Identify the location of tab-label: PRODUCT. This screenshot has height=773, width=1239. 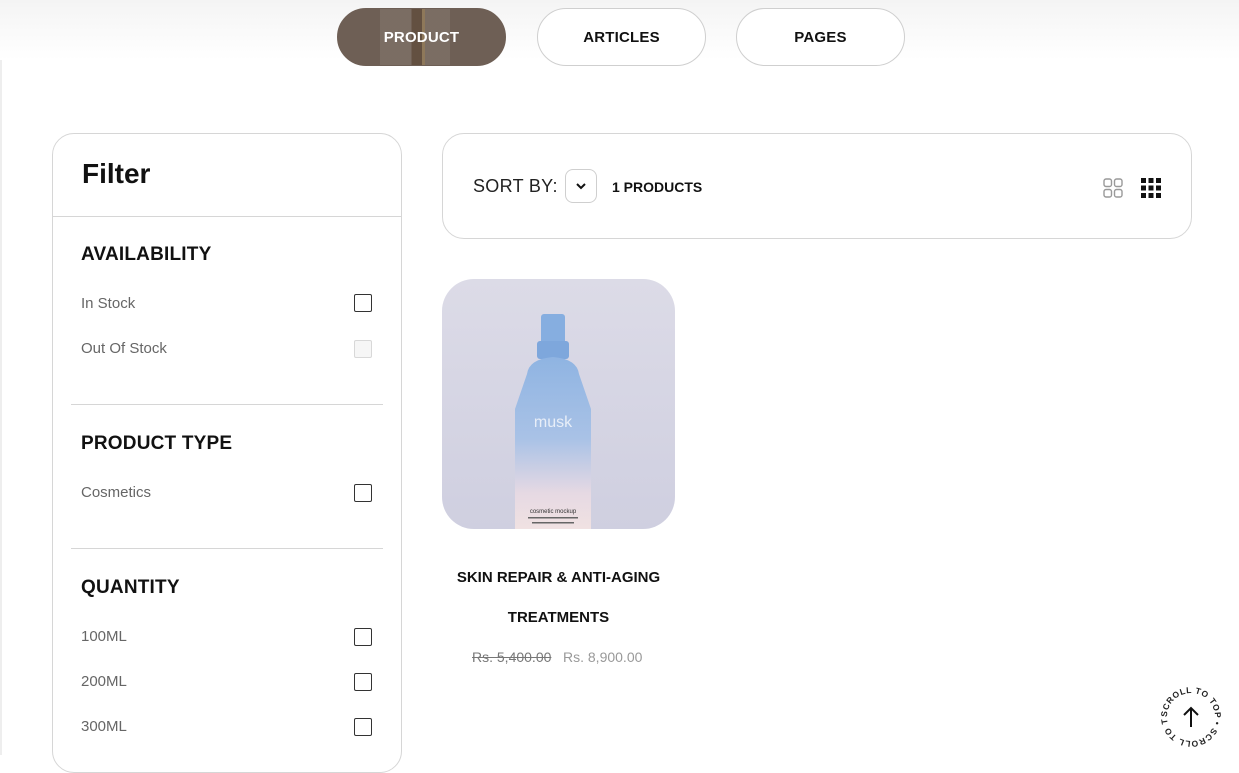
(421, 37).